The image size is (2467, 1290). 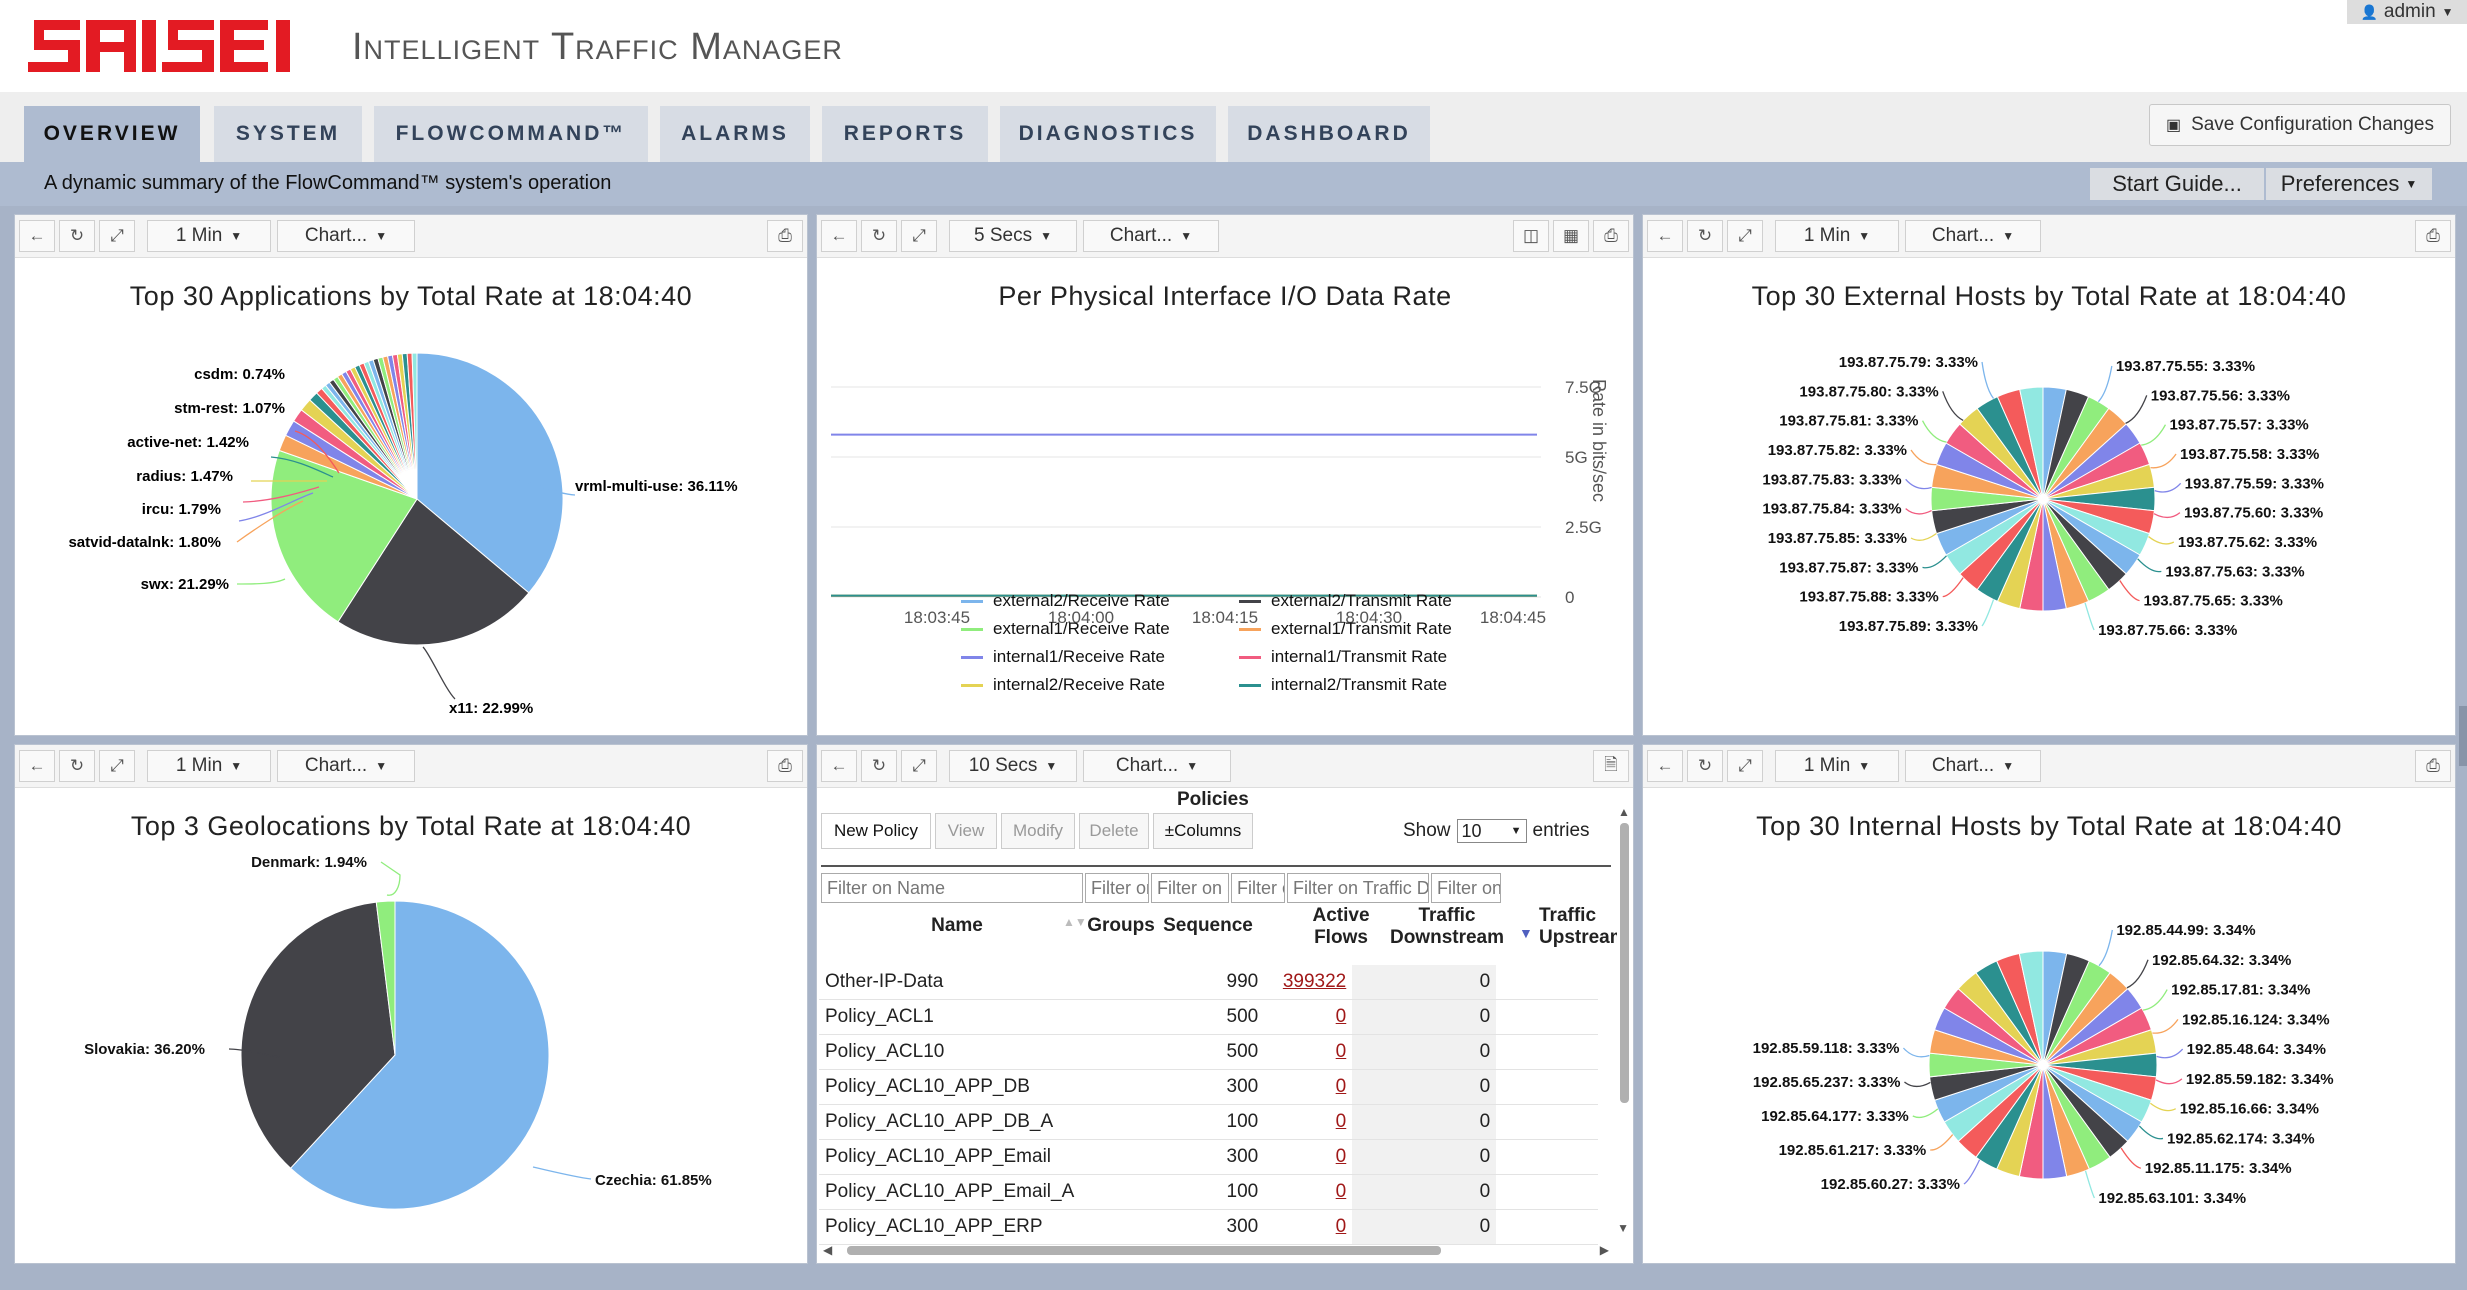 I want to click on tab-diagnostics: DIAGNOSTICS, so click(x=1108, y=134).